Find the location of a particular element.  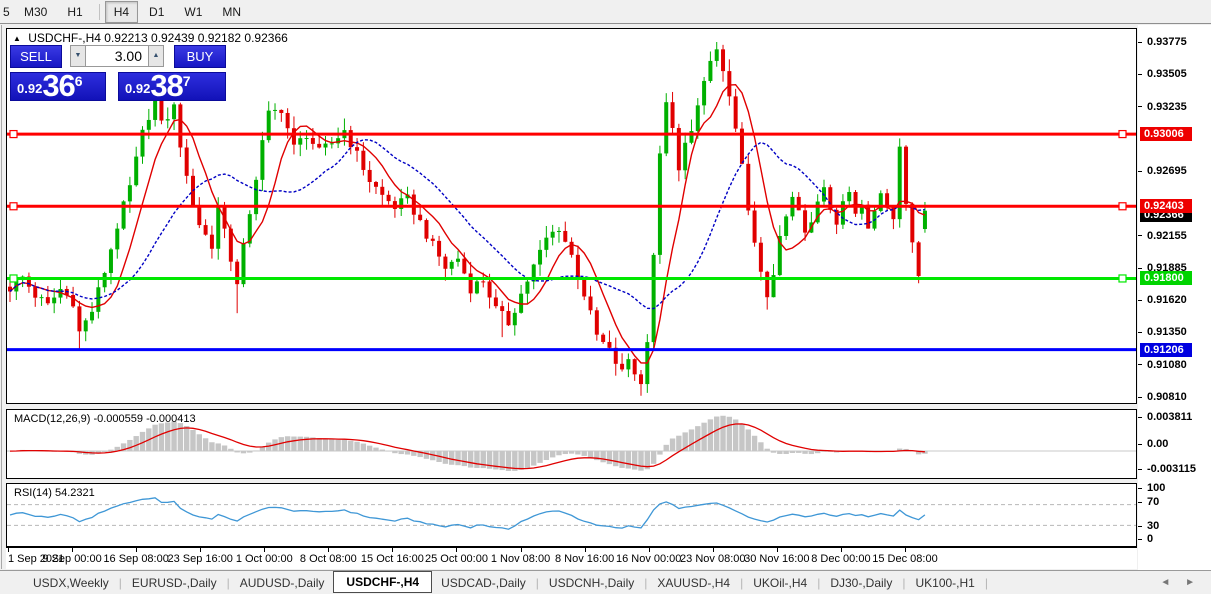

macd-indicator-panel: MACD(12,26,9) -0.000559 -0.000413 is located at coordinates (571, 444).